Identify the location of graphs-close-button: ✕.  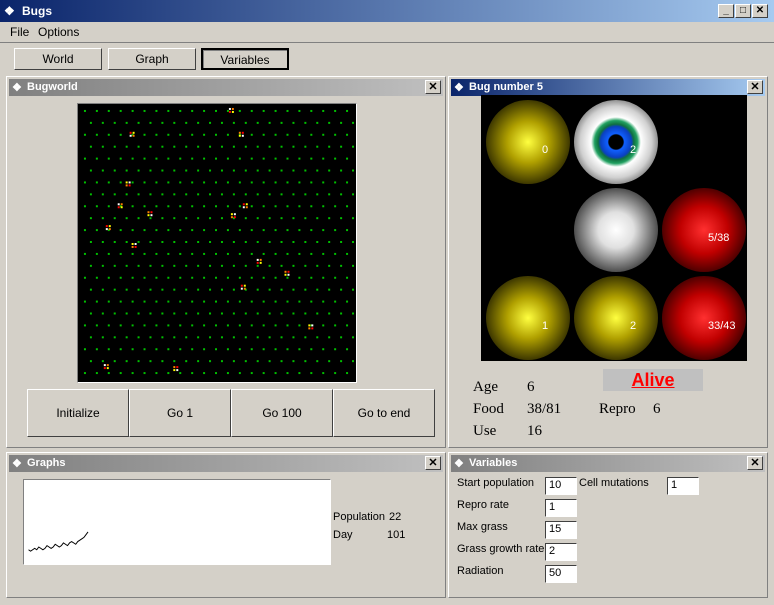
(433, 463).